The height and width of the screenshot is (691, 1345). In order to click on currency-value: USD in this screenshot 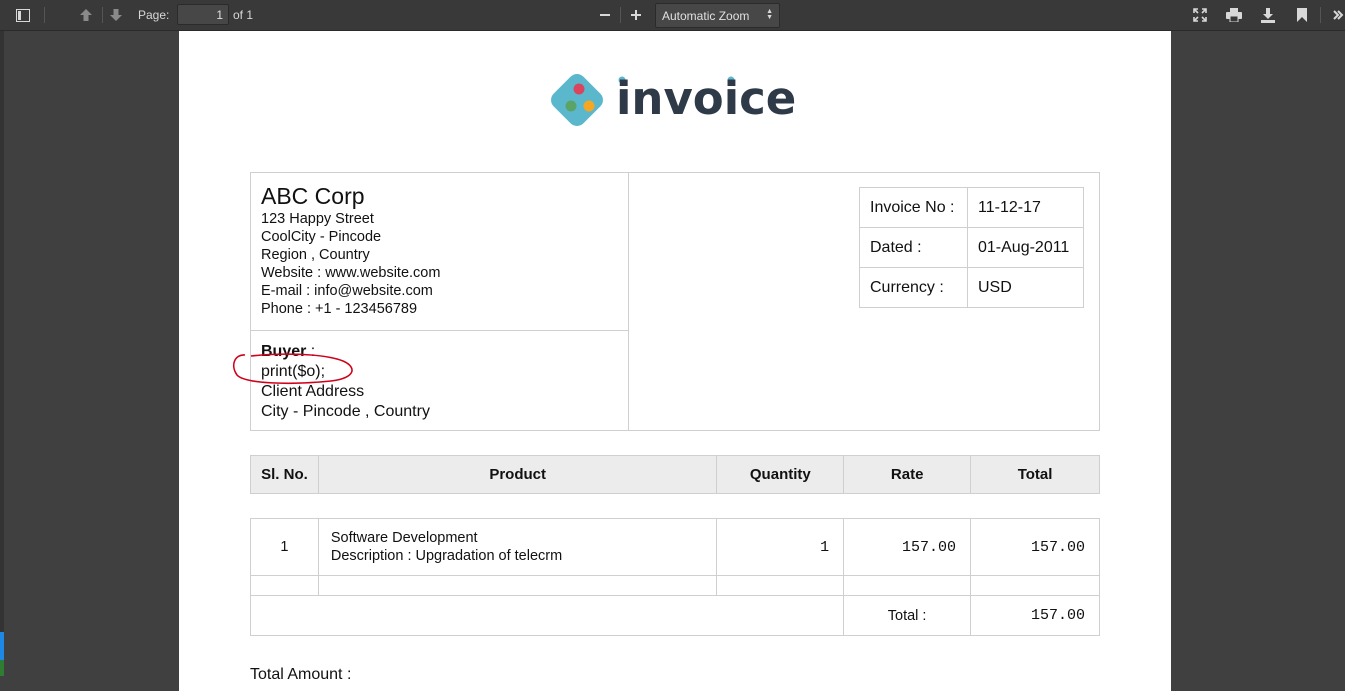, I will do `click(1025, 287)`.